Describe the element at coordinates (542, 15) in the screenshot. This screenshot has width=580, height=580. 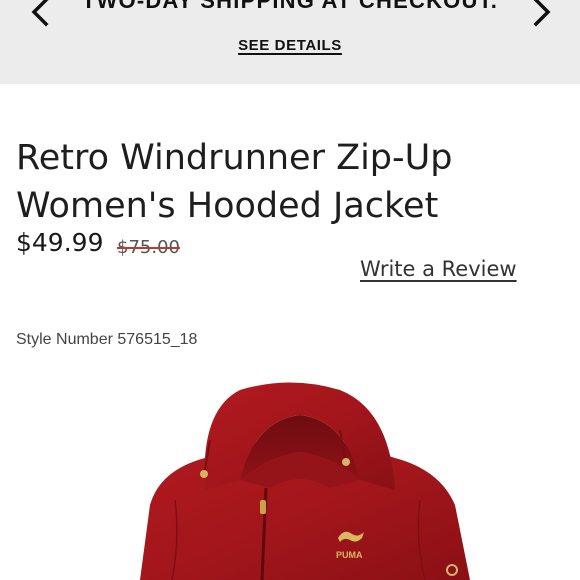
I see `chevron-right-icon` at that location.